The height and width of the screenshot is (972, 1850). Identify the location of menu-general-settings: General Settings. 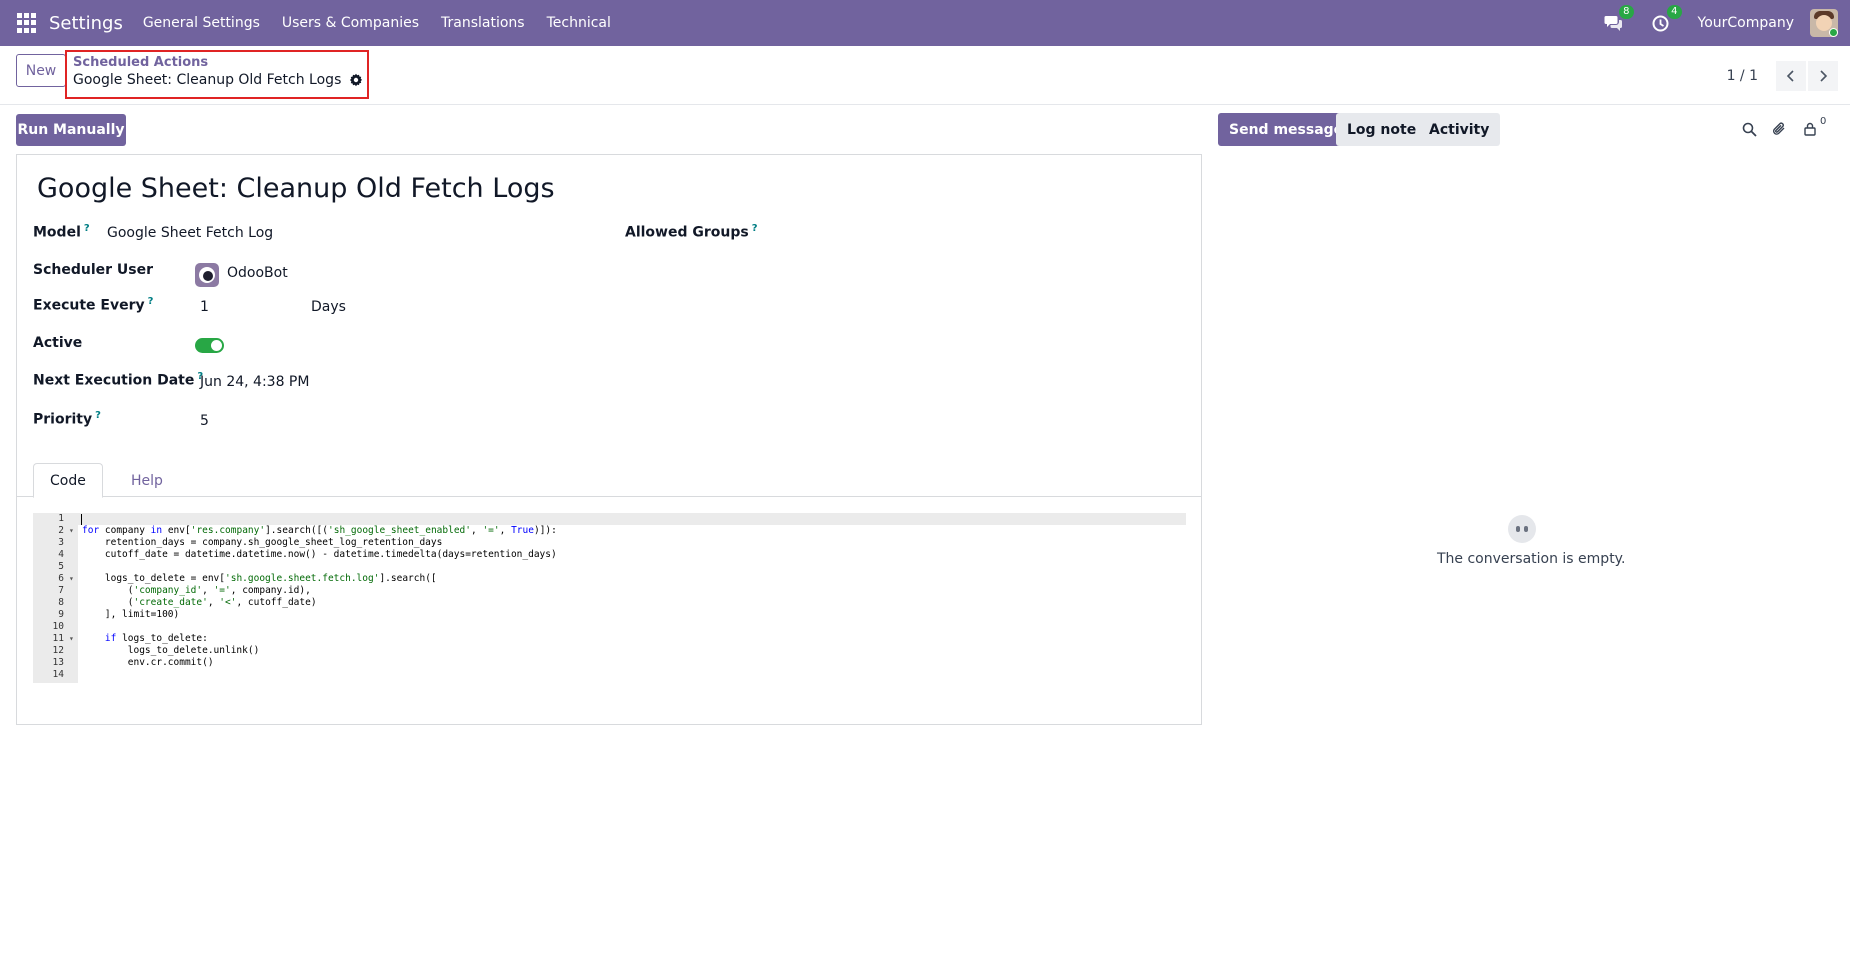
(201, 23).